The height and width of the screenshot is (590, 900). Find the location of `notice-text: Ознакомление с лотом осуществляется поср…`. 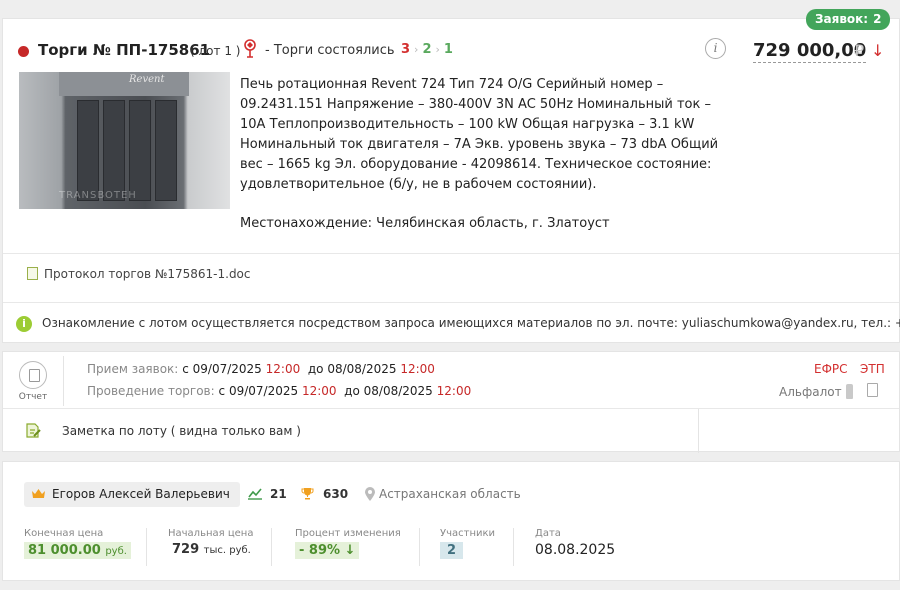

notice-text: Ознакомление с лотом осуществляется поср… is located at coordinates (471, 323).